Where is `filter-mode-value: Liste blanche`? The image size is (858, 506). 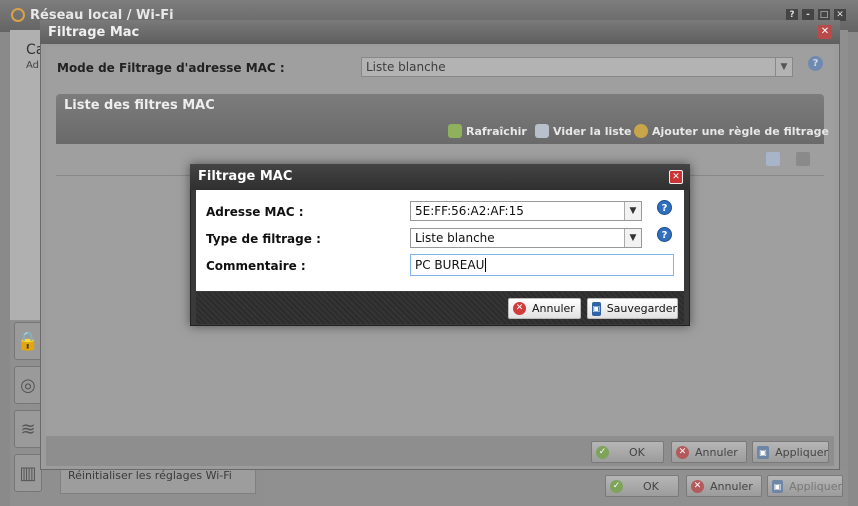
filter-mode-value: Liste blanche is located at coordinates (406, 67).